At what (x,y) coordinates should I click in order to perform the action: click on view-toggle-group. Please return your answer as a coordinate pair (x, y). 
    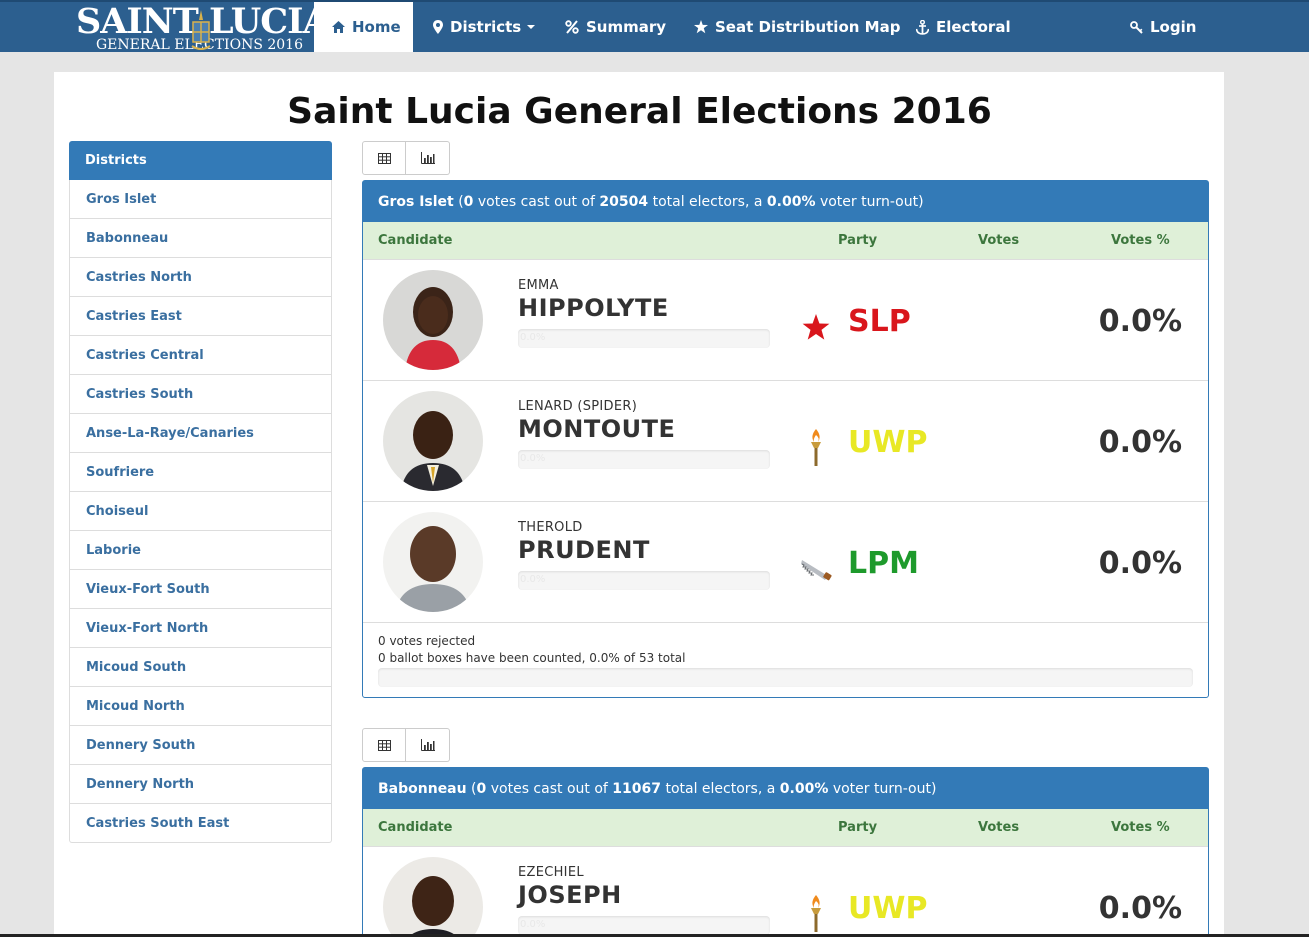
    Looking at the image, I should click on (406, 745).